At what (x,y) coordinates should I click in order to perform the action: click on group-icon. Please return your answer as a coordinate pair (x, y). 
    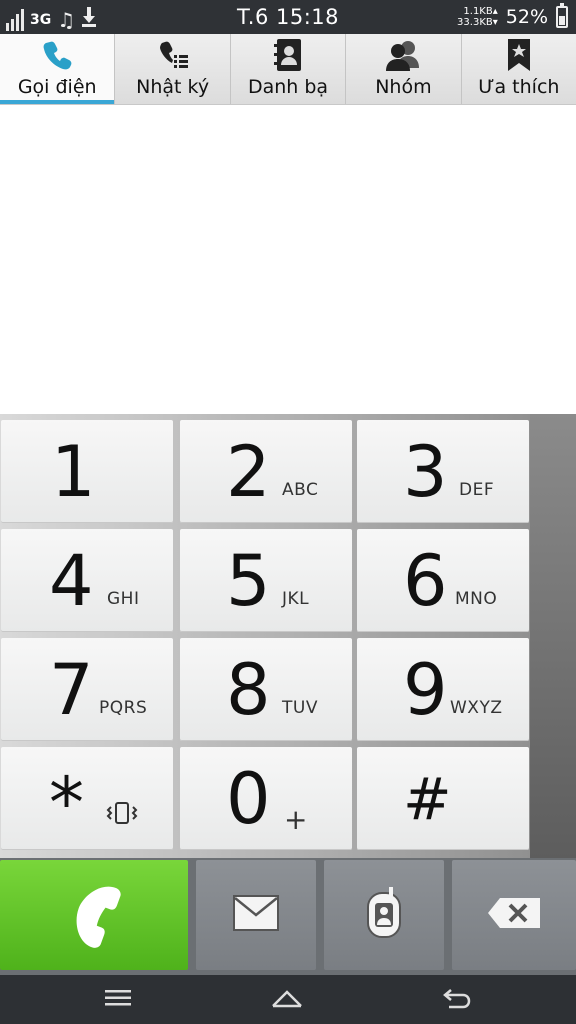
    Looking at the image, I should click on (403, 55).